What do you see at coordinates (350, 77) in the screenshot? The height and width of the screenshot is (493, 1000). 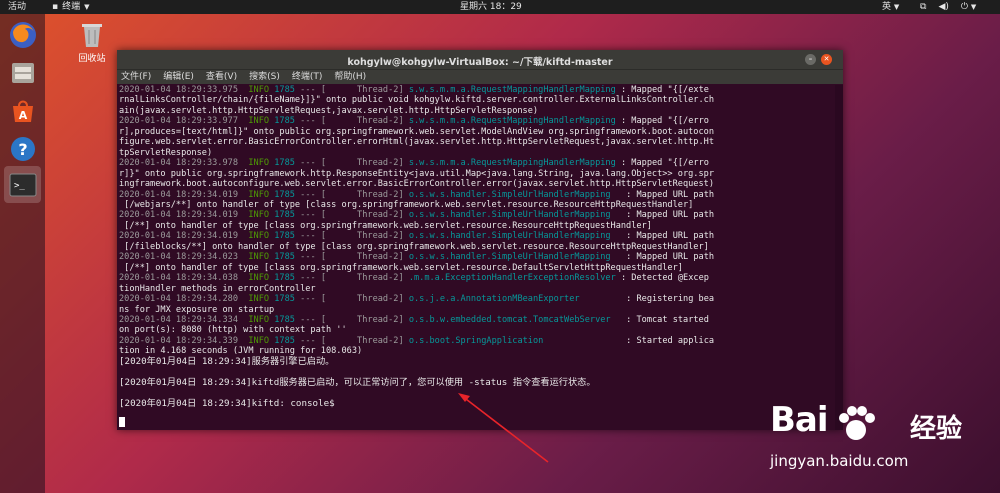 I see `menu-help: 帮助(H)` at bounding box center [350, 77].